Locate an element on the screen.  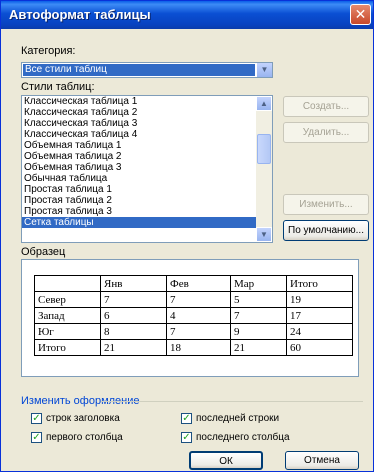
table-row: Север 7 7 5 19 is located at coordinates (193, 299).